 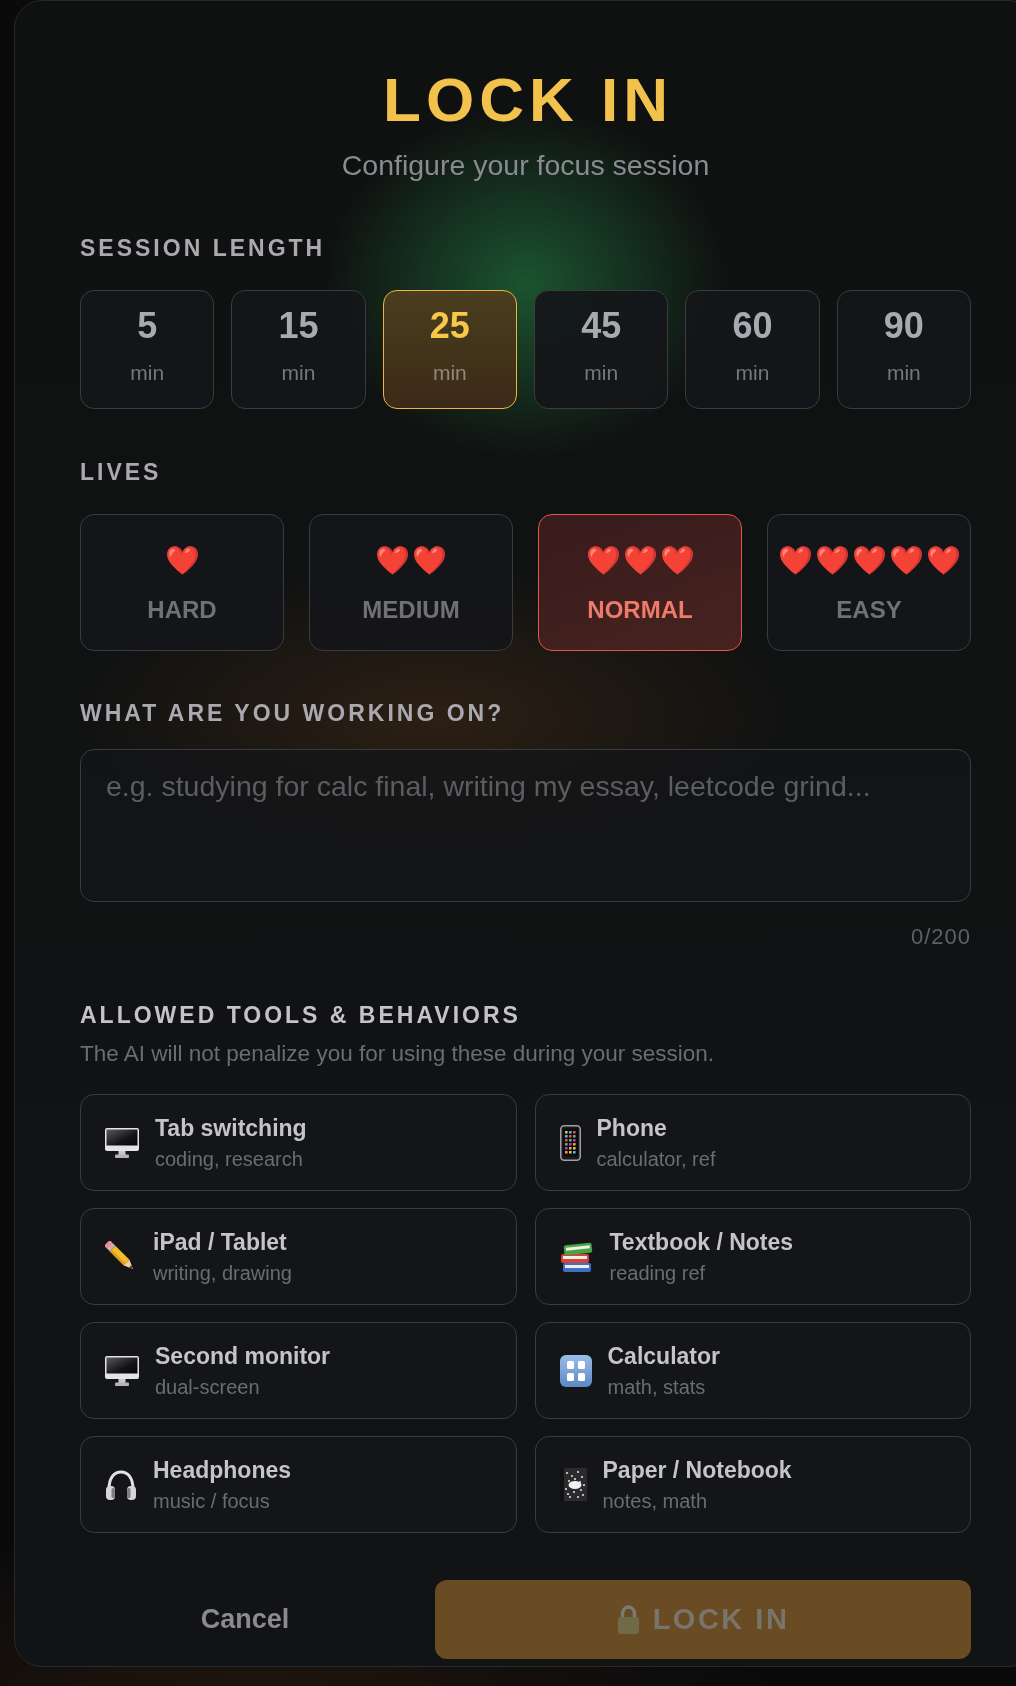 I want to click on notebook-icon, so click(x=573, y=1484).